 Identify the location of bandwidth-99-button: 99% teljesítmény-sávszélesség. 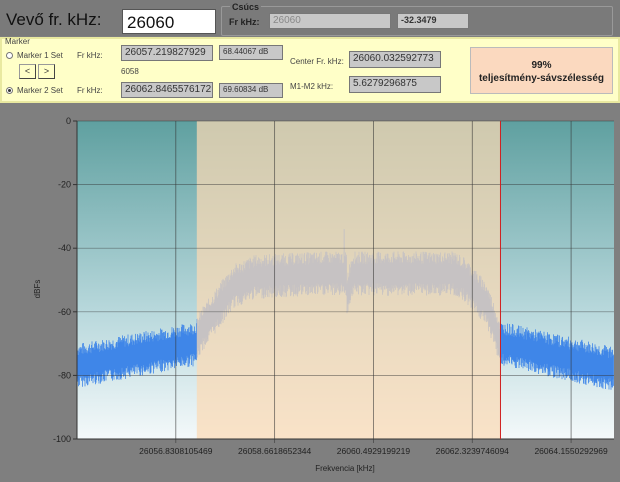
(541, 70).